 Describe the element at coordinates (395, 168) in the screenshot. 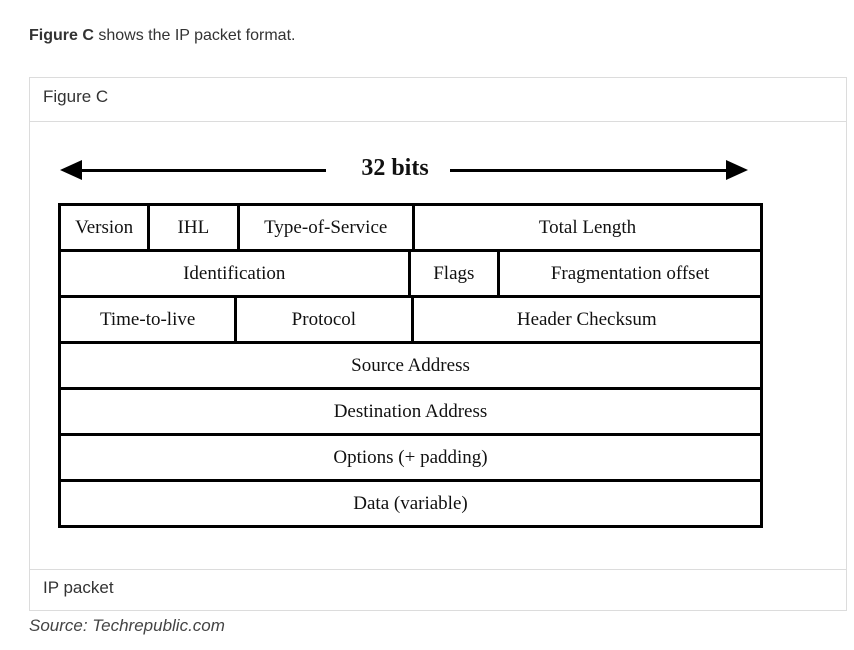

I see `bits-label: 32 bits` at that location.